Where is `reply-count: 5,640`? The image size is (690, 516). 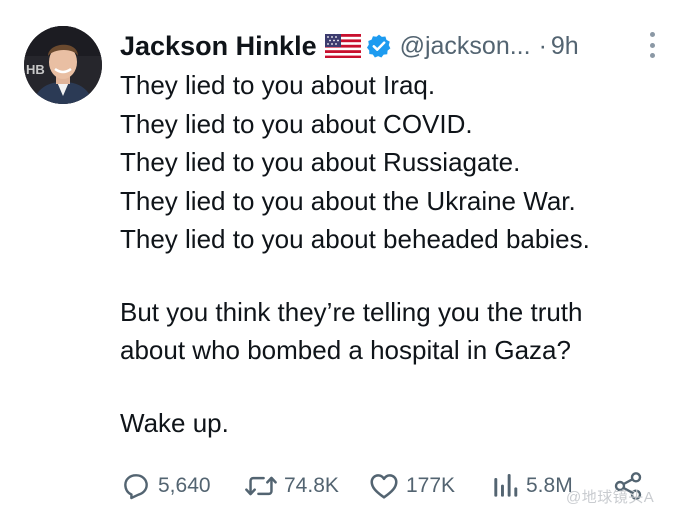 reply-count: 5,640 is located at coordinates (184, 485).